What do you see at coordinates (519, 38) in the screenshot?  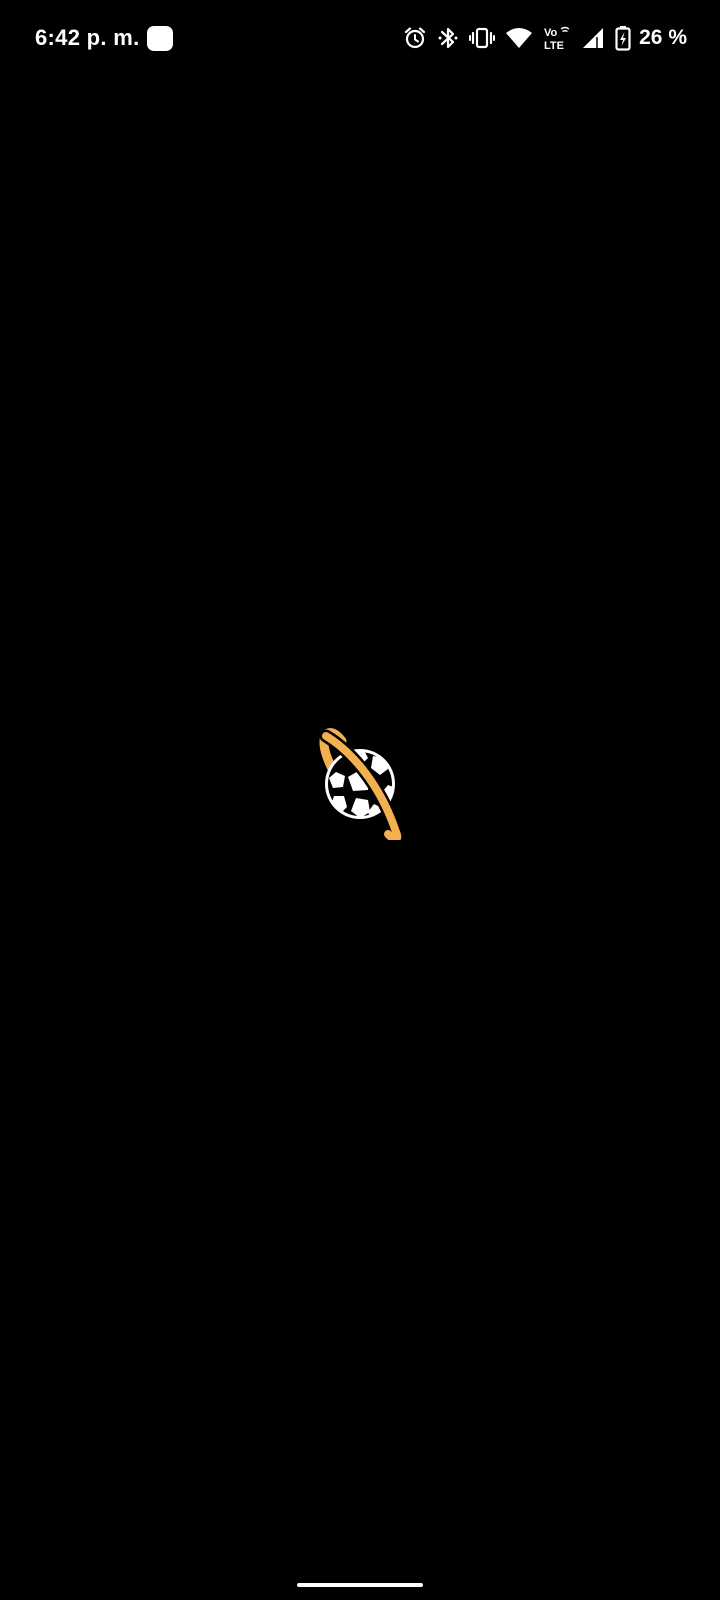 I see `wifi-icon` at bounding box center [519, 38].